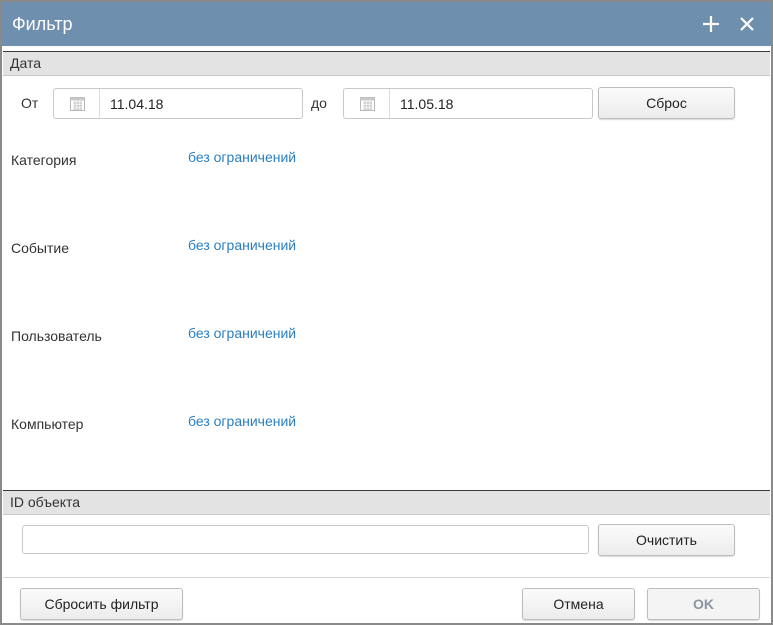 This screenshot has height=625, width=773. Describe the element at coordinates (44, 160) in the screenshot. I see `filter-label-category: Категория` at that location.